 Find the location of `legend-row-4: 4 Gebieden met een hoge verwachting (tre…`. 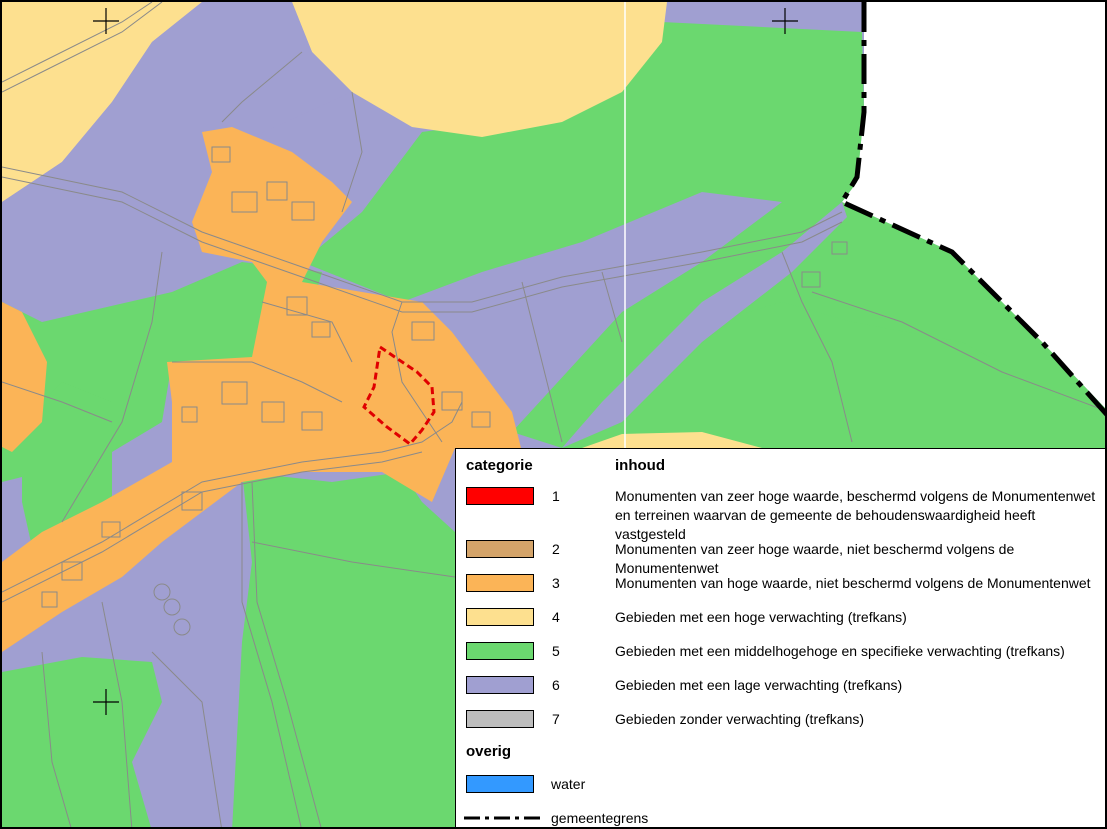

legend-row-4: 4 Gebieden met een hoge verwachting (tre… is located at coordinates (780, 621).